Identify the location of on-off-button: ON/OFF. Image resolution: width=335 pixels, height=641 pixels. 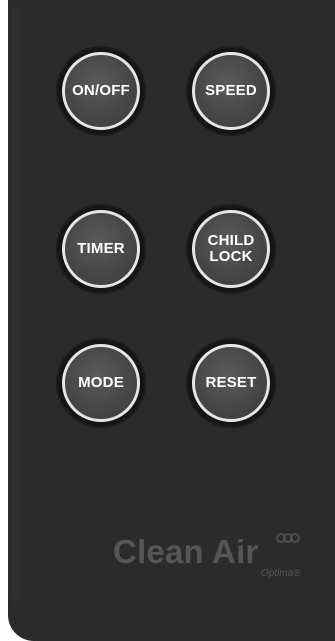
(101, 91).